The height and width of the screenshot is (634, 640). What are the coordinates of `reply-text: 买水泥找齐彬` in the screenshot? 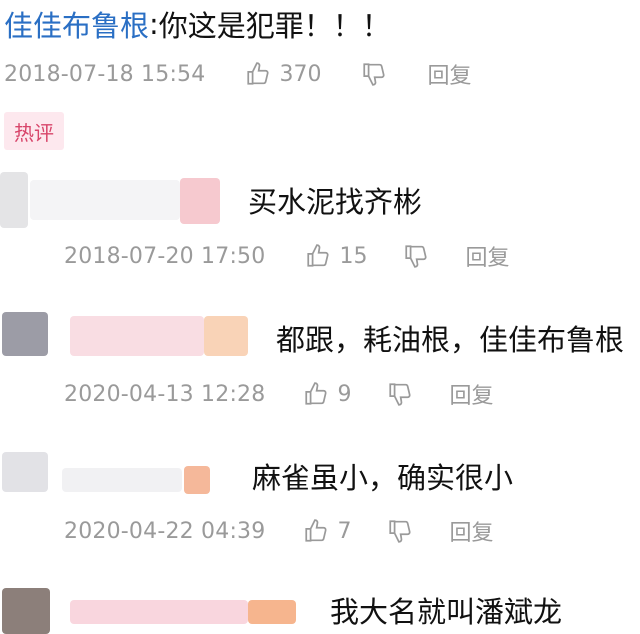 It's located at (335, 202).